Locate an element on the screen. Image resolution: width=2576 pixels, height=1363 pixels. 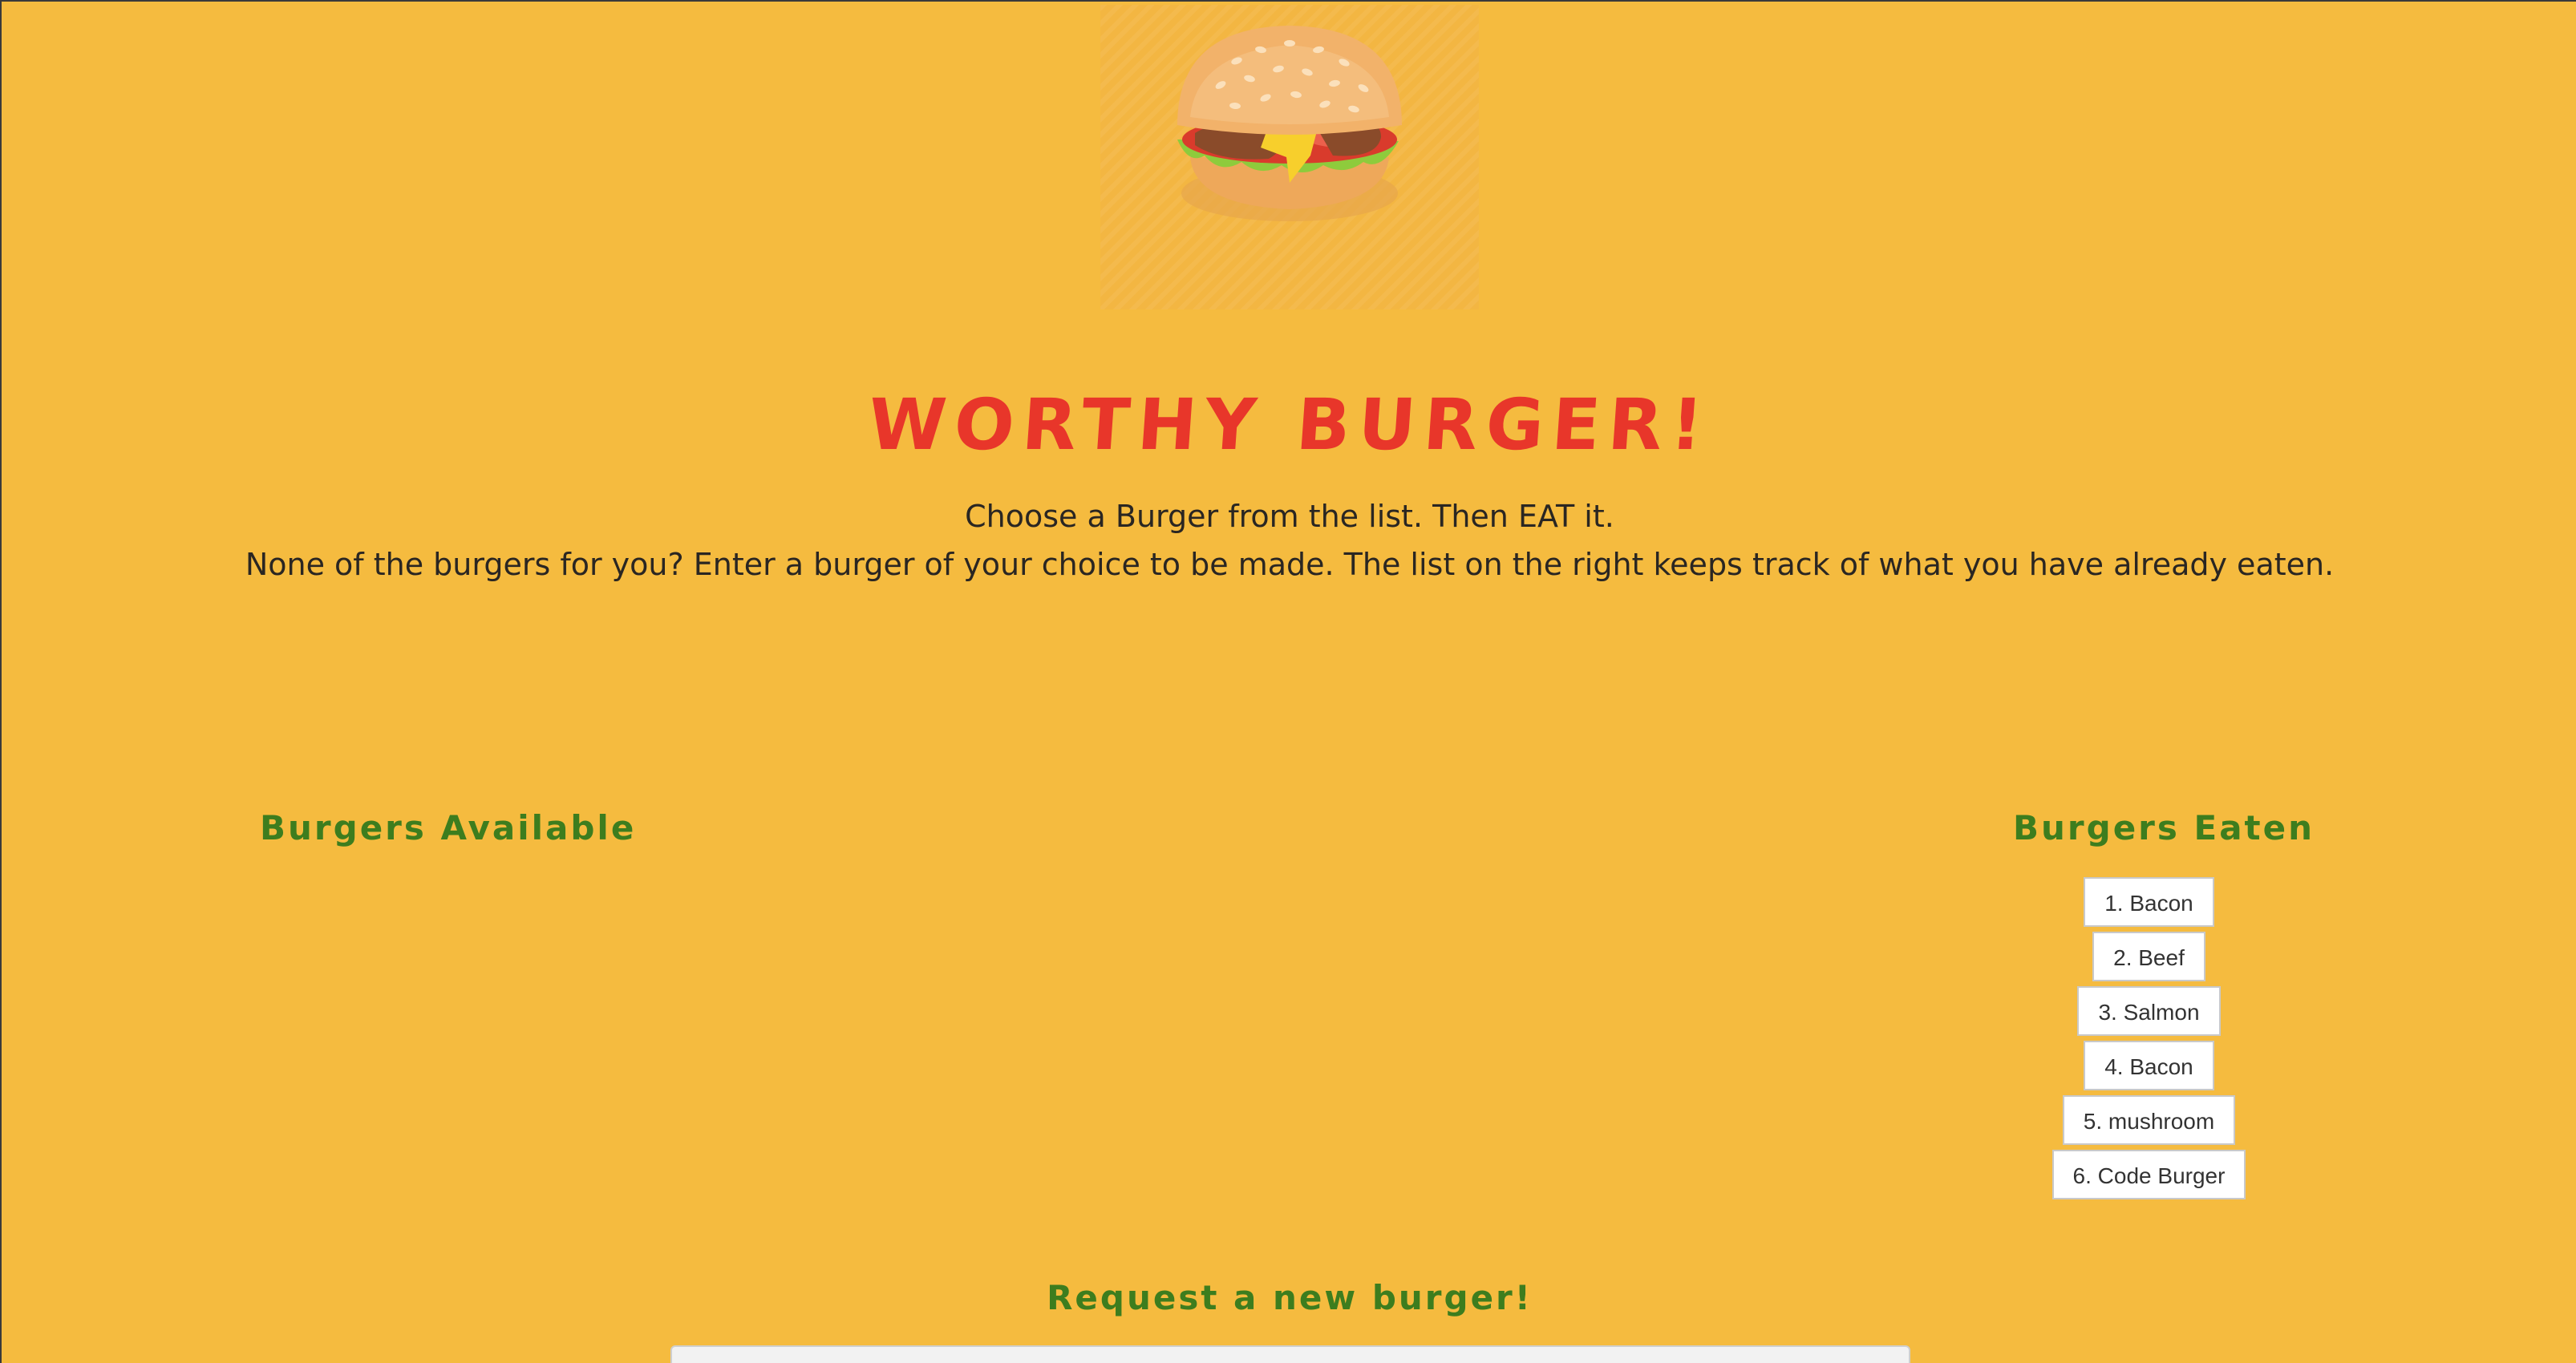
eaten-burger-item: 6. Code Burger is located at coordinates (2148, 1174).